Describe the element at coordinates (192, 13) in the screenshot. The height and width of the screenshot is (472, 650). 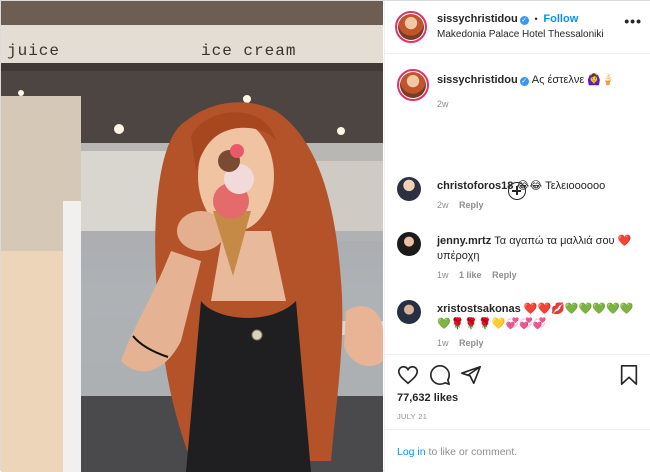
I see `ceiling-band` at that location.